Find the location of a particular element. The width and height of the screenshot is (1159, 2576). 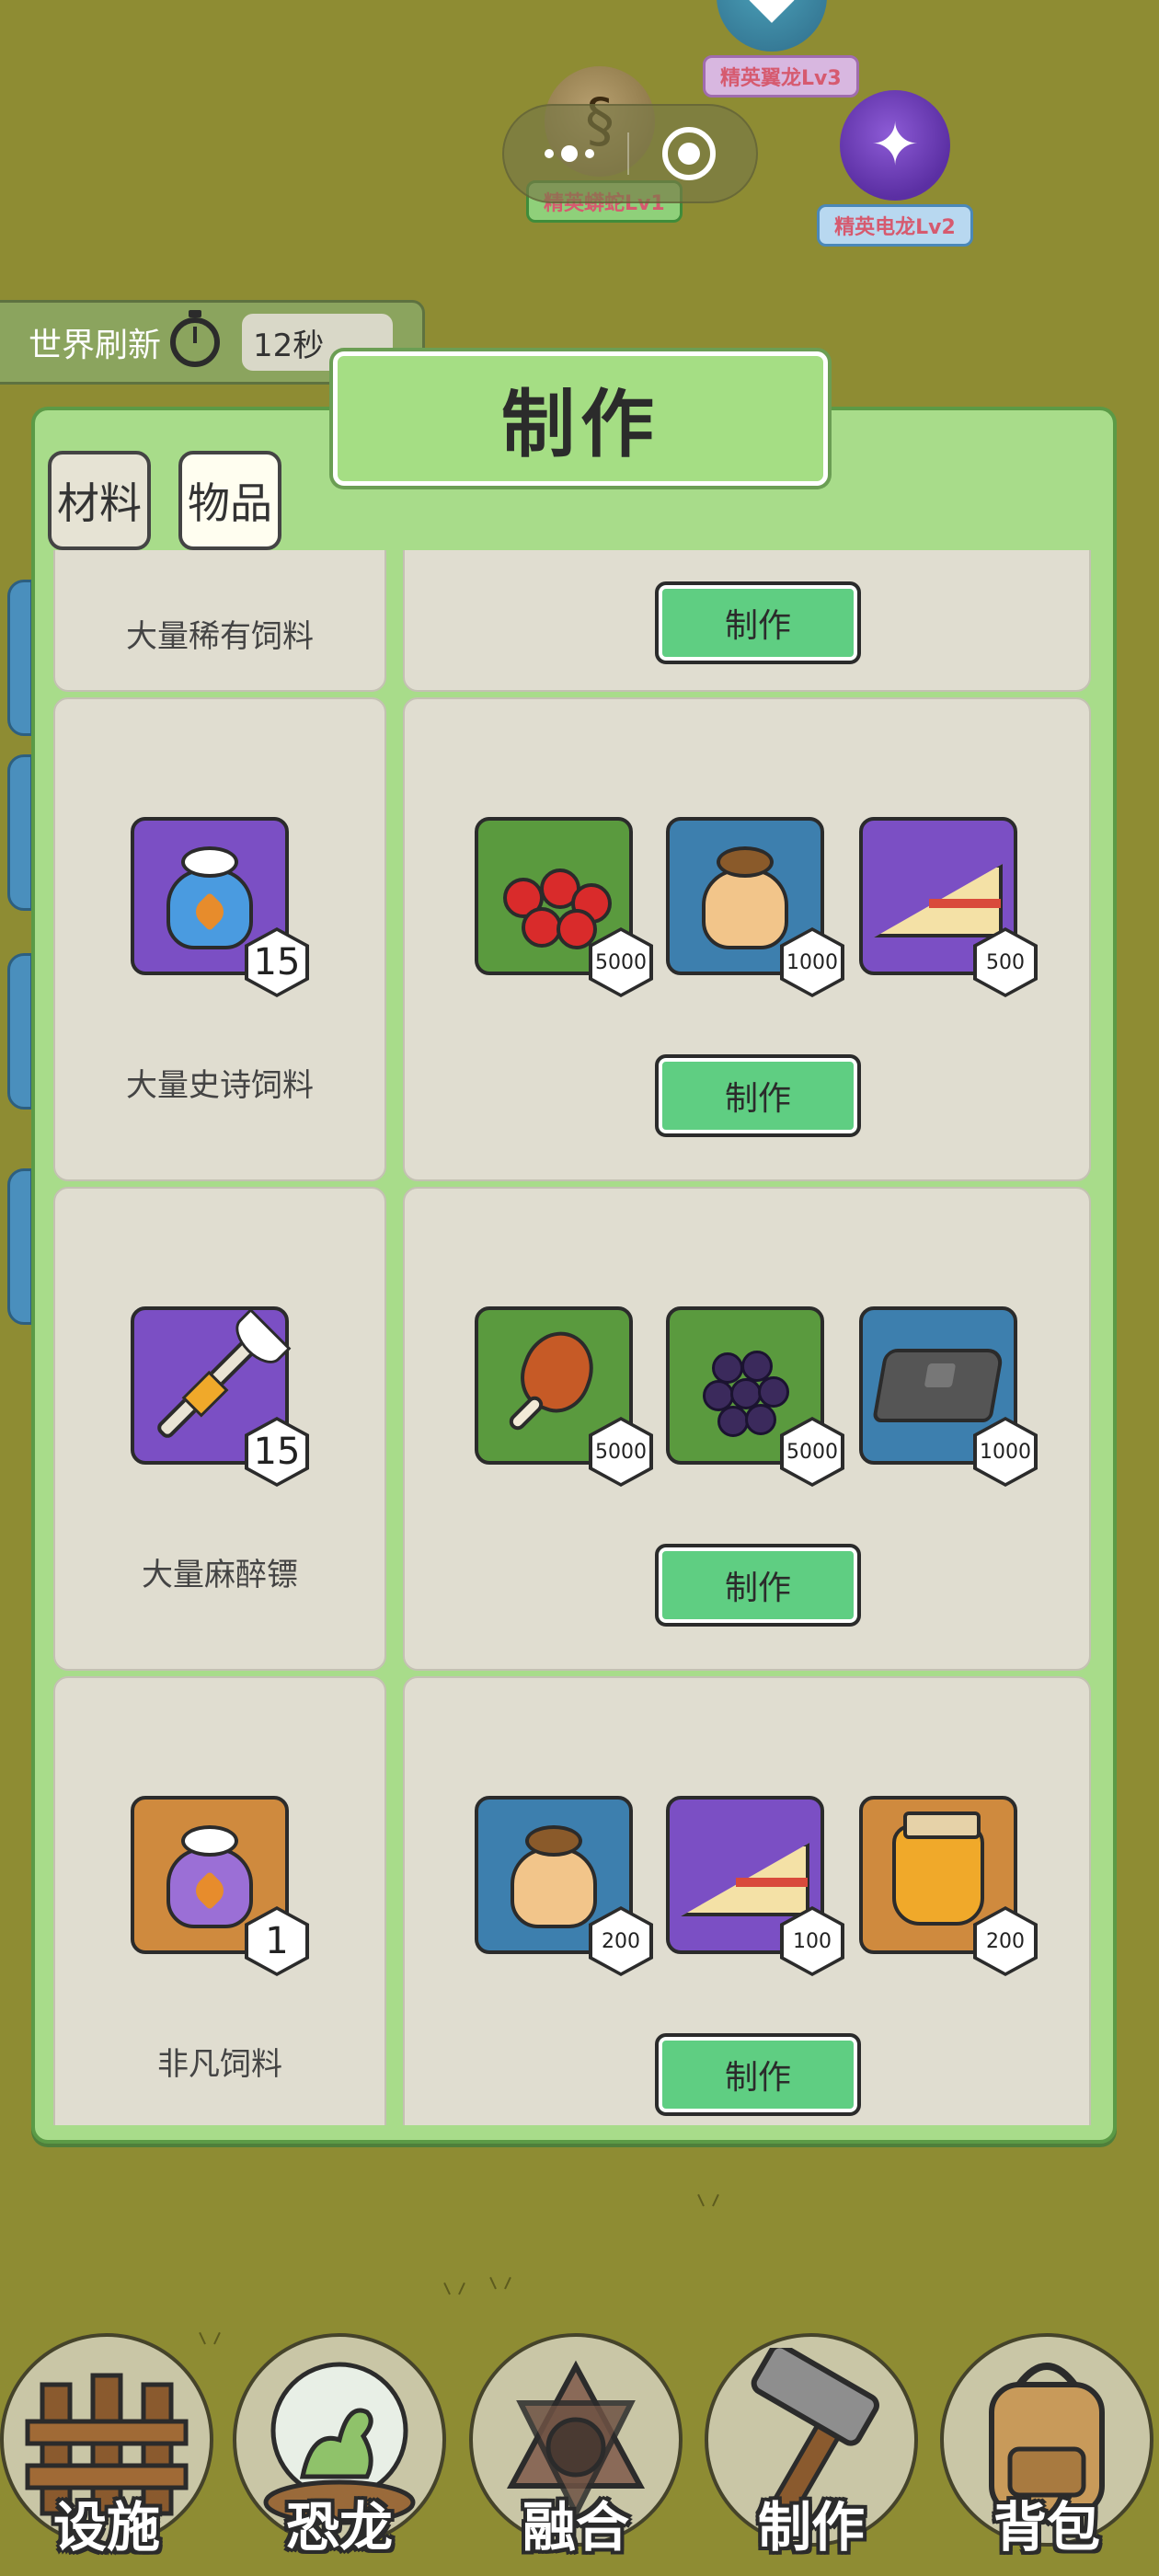

ingredient-tile: 500 is located at coordinates (948, 907).